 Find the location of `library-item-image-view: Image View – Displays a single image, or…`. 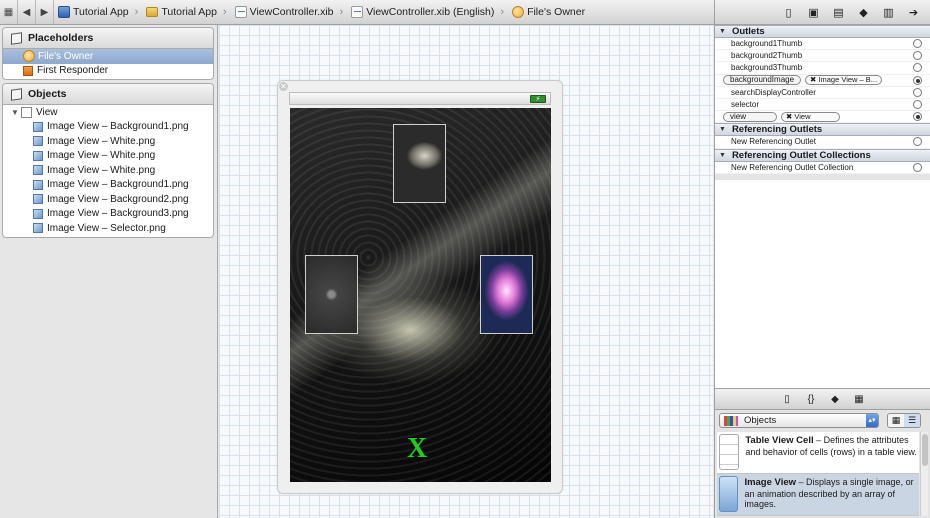

library-item-image-view: Image View – Displays a single image, or… is located at coordinates (818, 495).